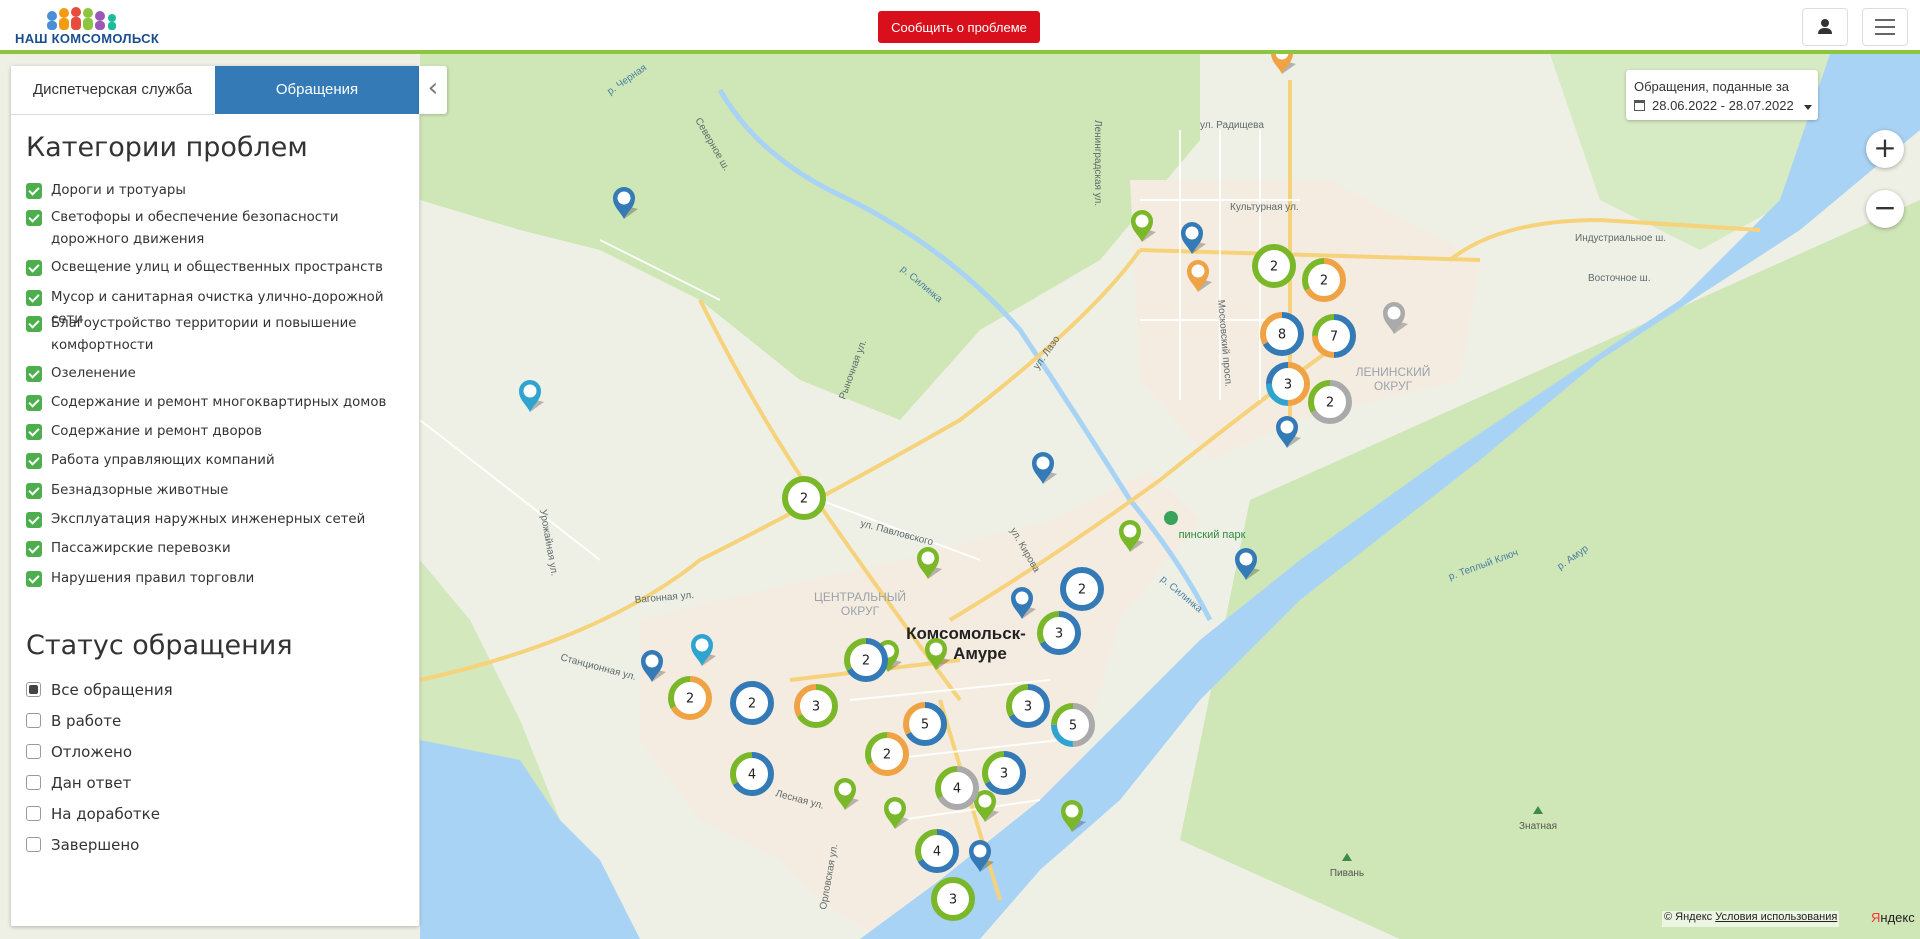 This screenshot has height=939, width=1920. I want to click on category-item: Работа управляющих компаний, so click(218, 461).